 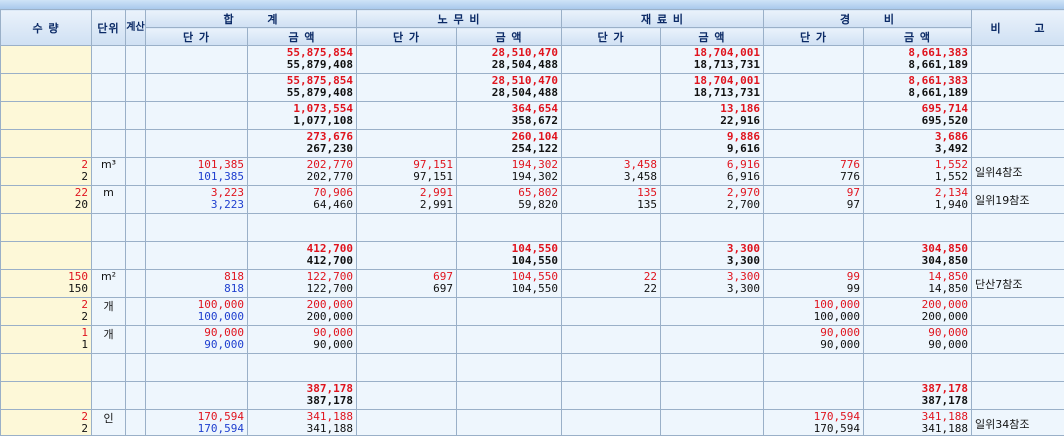 What do you see at coordinates (814, 172) in the screenshot?
I see `expense-unit-price-cell: 776776` at bounding box center [814, 172].